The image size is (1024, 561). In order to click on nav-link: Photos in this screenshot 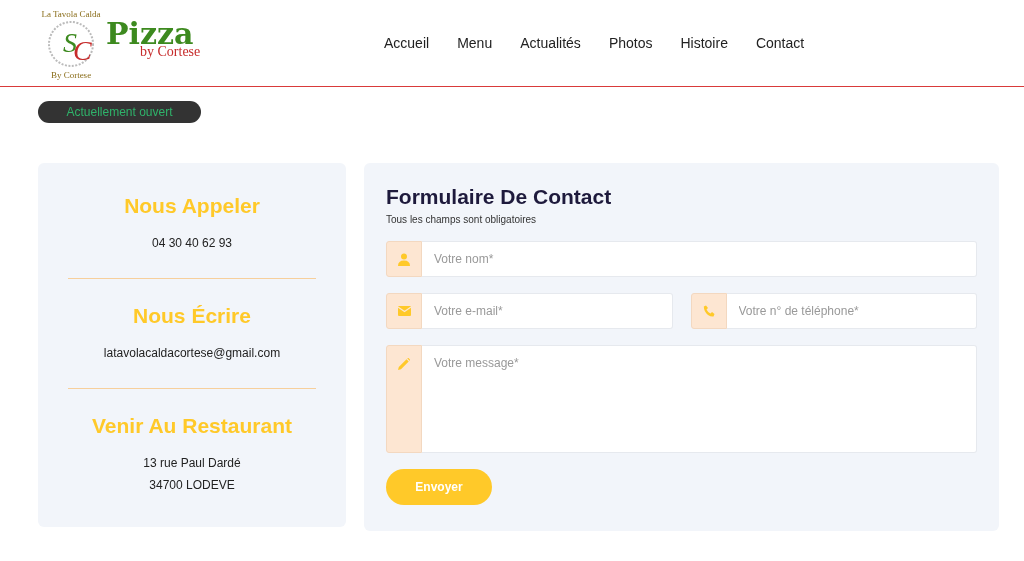, I will do `click(630, 43)`.